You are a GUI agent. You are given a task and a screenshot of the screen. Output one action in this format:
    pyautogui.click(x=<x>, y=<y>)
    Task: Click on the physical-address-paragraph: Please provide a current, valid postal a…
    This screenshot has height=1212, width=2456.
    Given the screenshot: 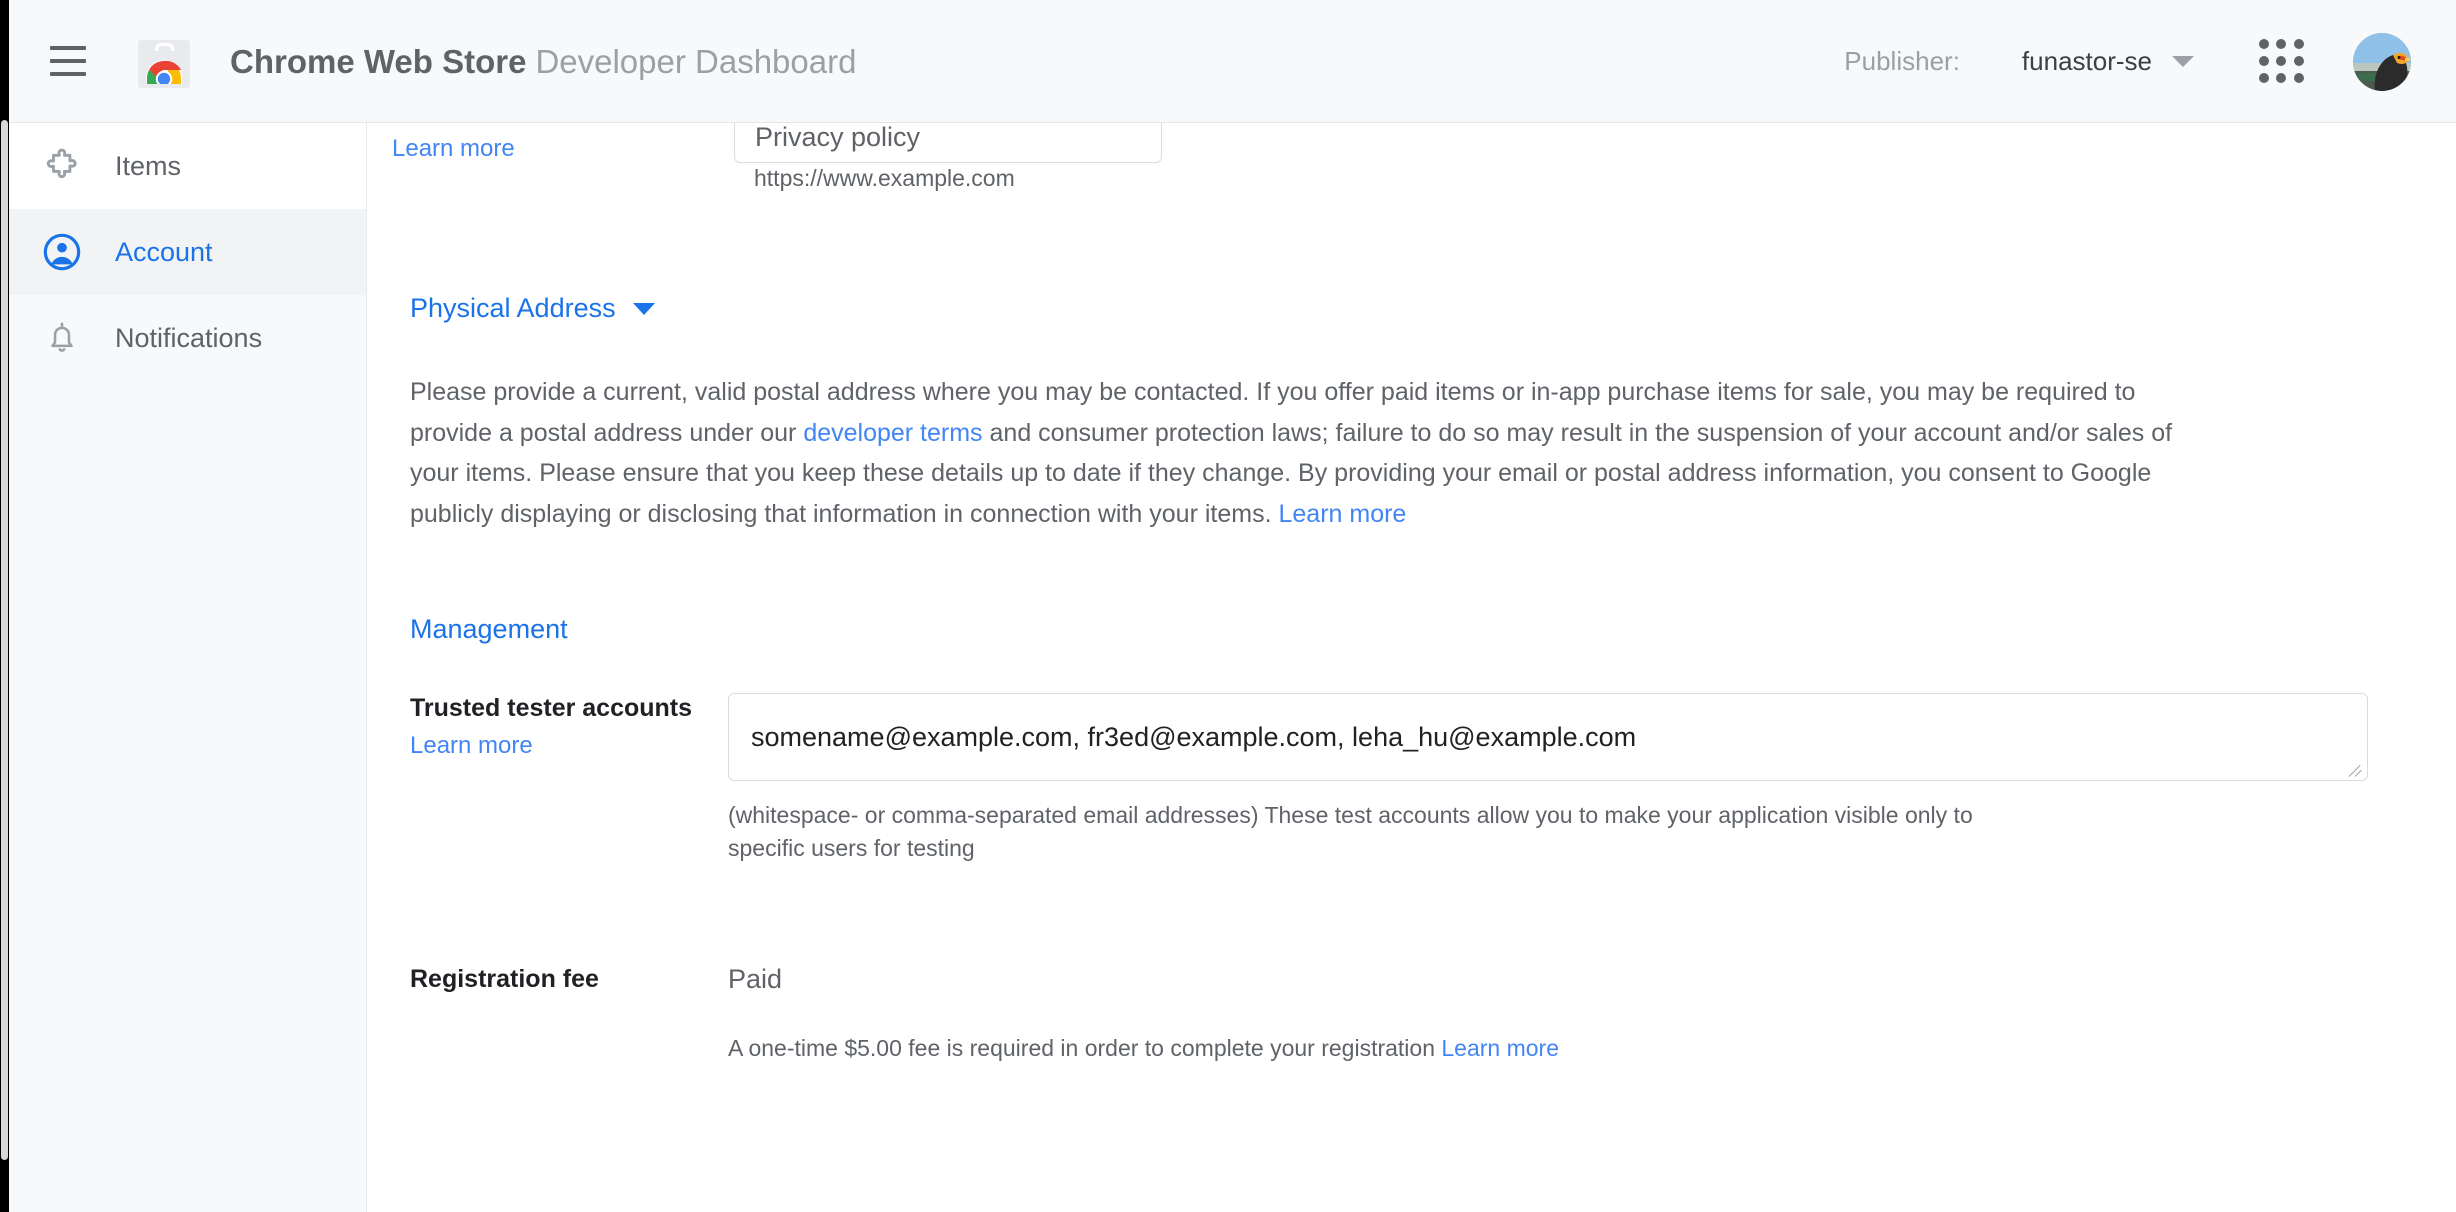 What is the action you would take?
    pyautogui.click(x=1292, y=453)
    